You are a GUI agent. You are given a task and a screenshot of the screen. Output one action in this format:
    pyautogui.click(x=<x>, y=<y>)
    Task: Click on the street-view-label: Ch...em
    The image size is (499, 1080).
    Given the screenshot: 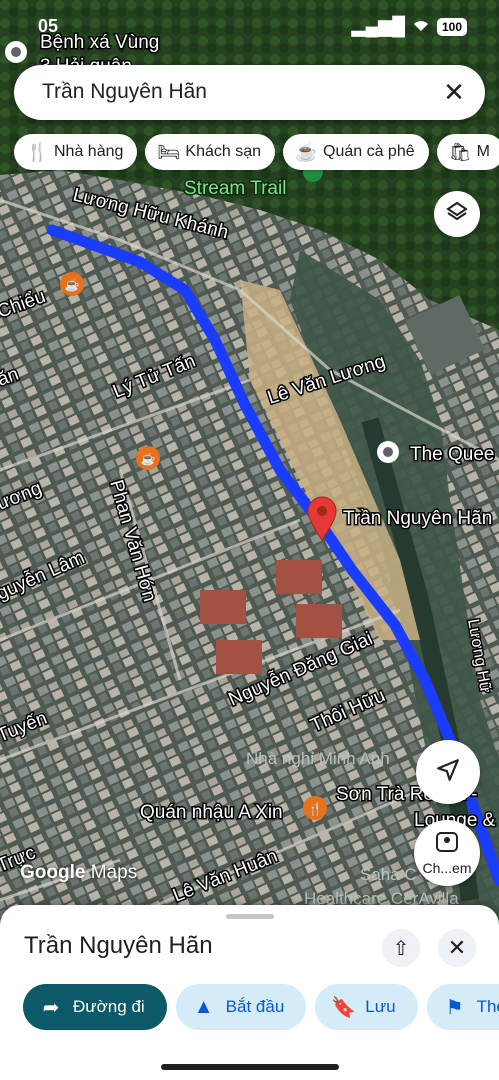 What is the action you would take?
    pyautogui.click(x=447, y=867)
    